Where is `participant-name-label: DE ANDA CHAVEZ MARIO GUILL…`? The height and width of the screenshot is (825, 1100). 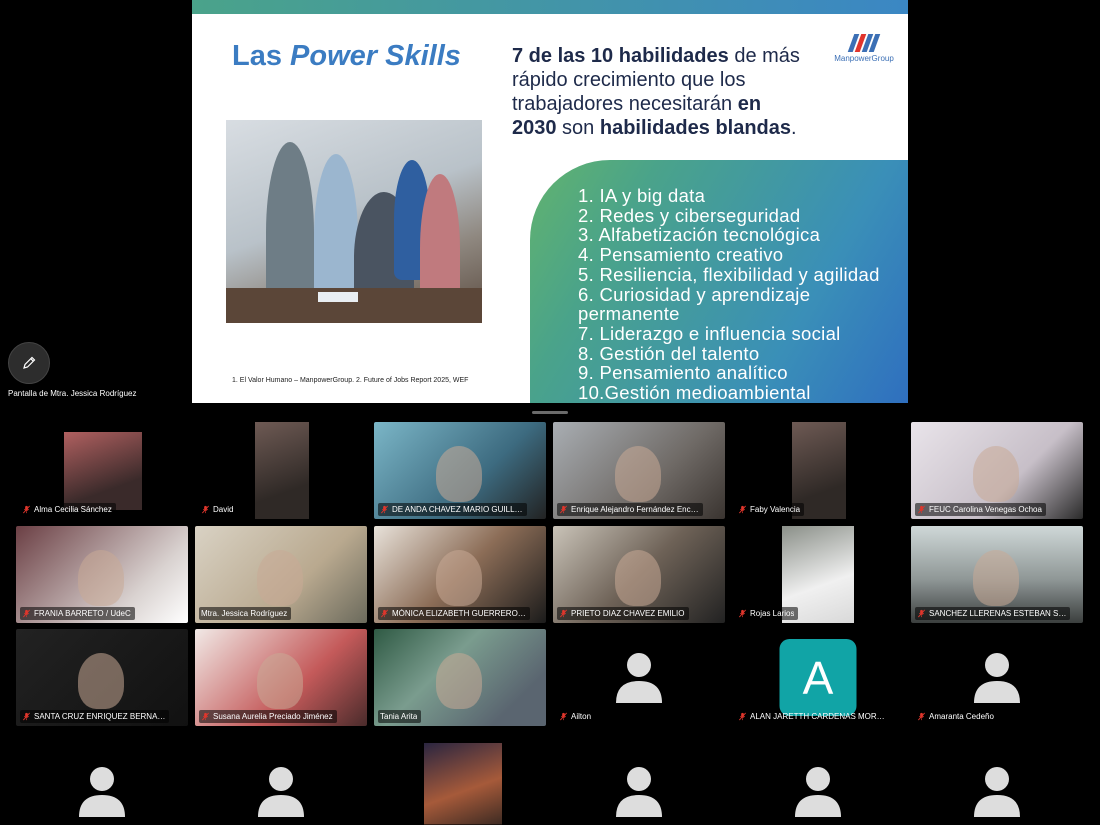 participant-name-label: DE ANDA CHAVEZ MARIO GUILL… is located at coordinates (452, 509).